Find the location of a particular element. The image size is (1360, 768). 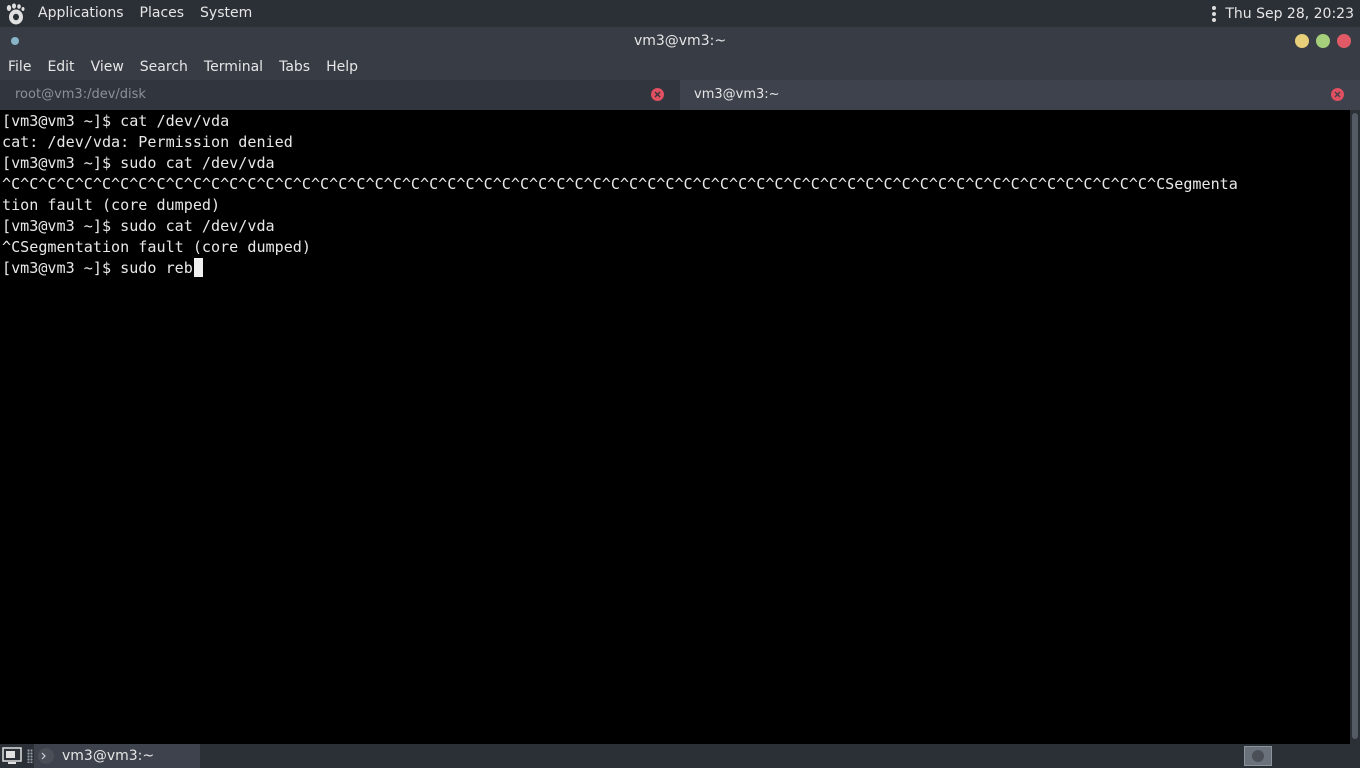

terminal-line: ^CSegmentation fault (core dumped) is located at coordinates (156, 247).